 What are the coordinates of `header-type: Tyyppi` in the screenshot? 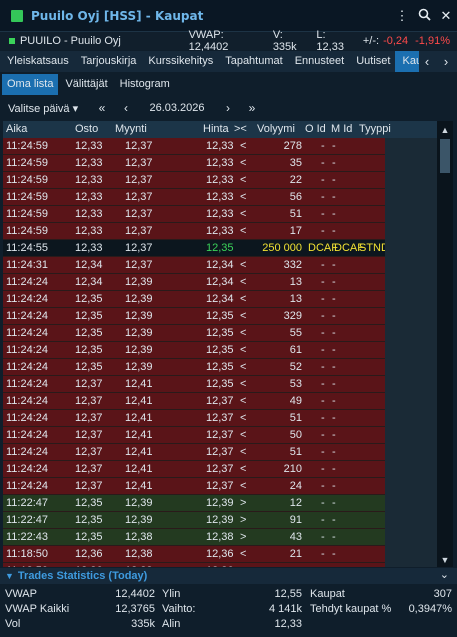 It's located at (375, 129).